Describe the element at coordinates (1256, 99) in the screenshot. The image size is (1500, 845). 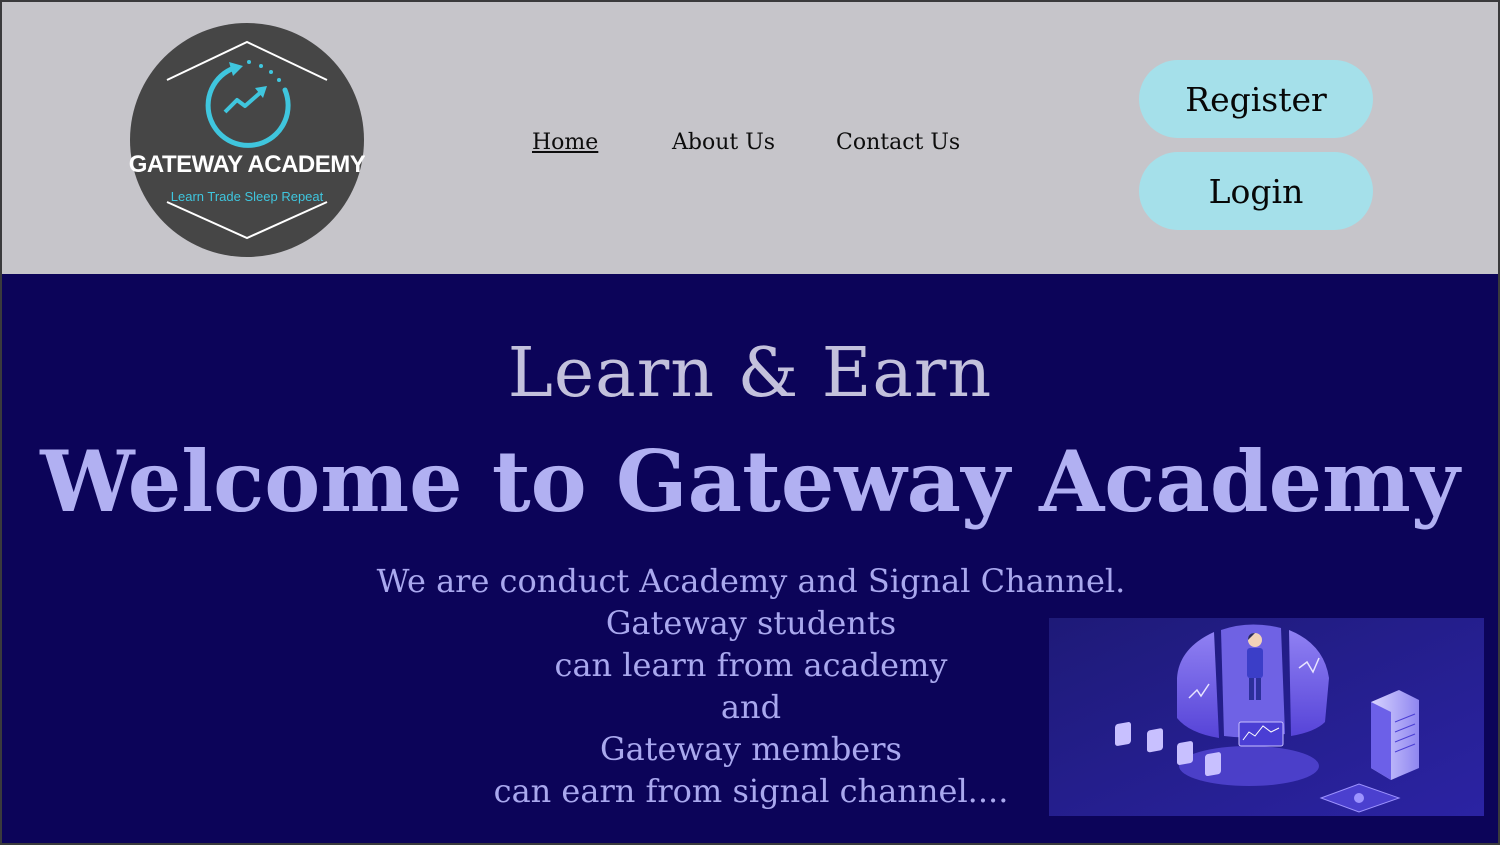
I see `register-button: Register` at that location.